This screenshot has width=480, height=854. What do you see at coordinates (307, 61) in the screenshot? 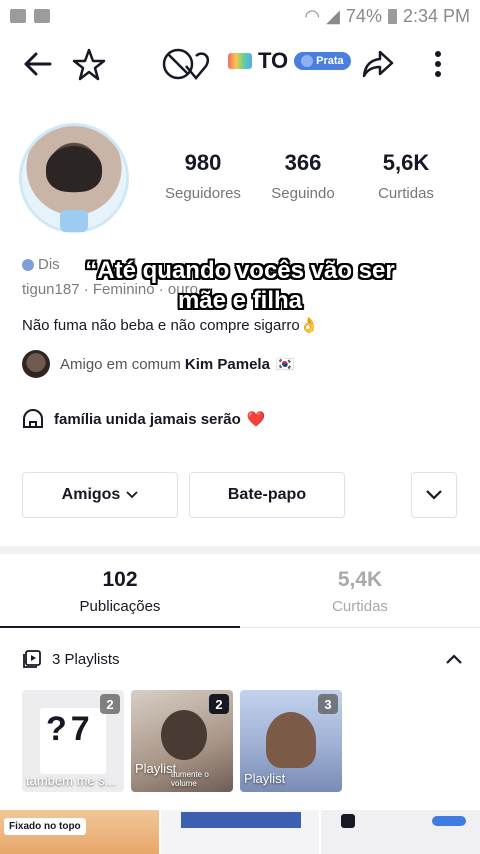
I see `badge-icon` at bounding box center [307, 61].